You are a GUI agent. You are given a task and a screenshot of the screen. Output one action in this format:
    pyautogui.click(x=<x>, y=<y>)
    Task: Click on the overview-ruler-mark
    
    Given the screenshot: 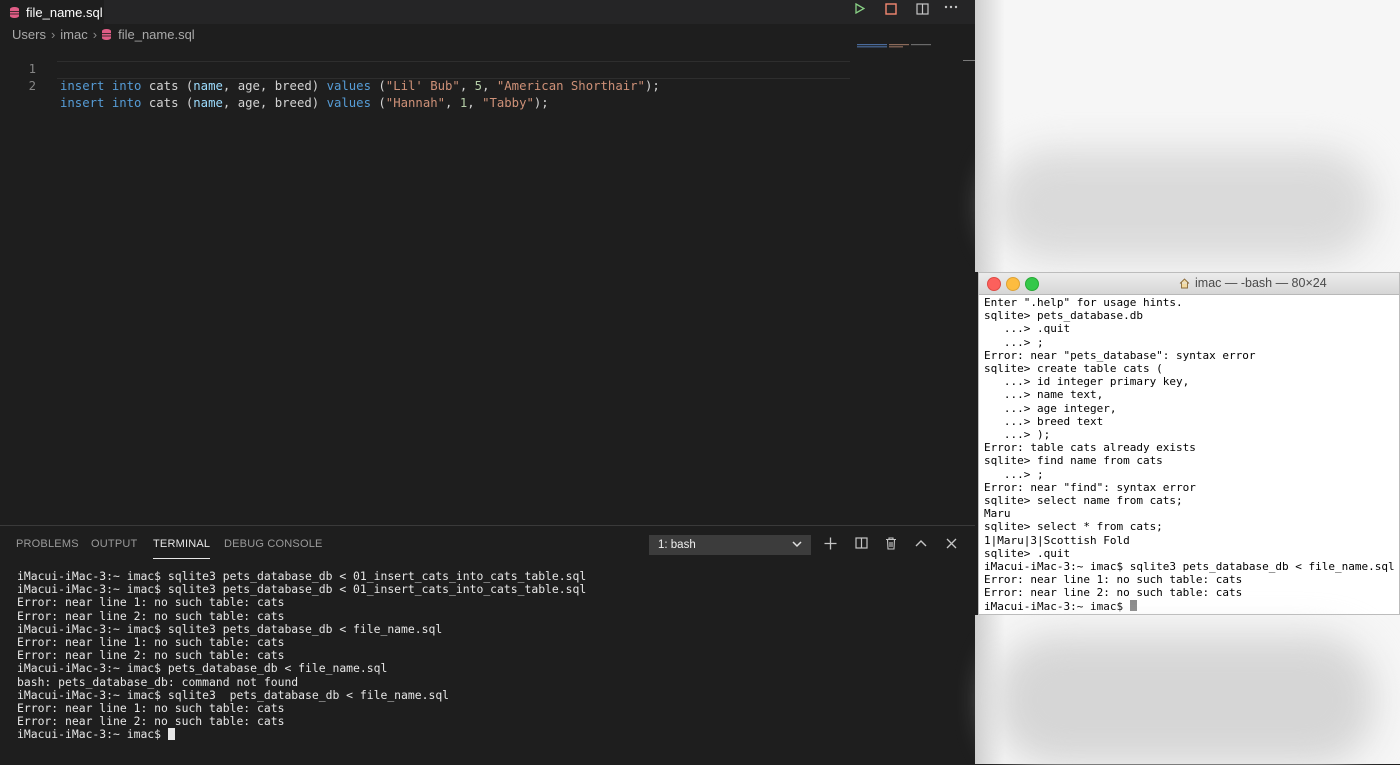 What is the action you would take?
    pyautogui.click(x=969, y=60)
    